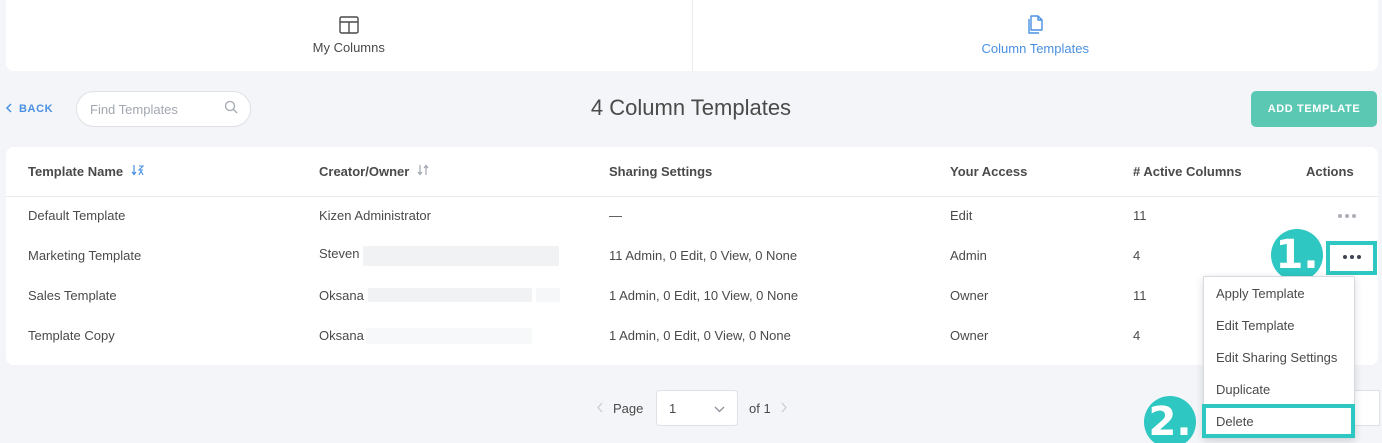 Image resolution: width=1382 pixels, height=443 pixels. I want to click on pagination: Page, so click(619, 408).